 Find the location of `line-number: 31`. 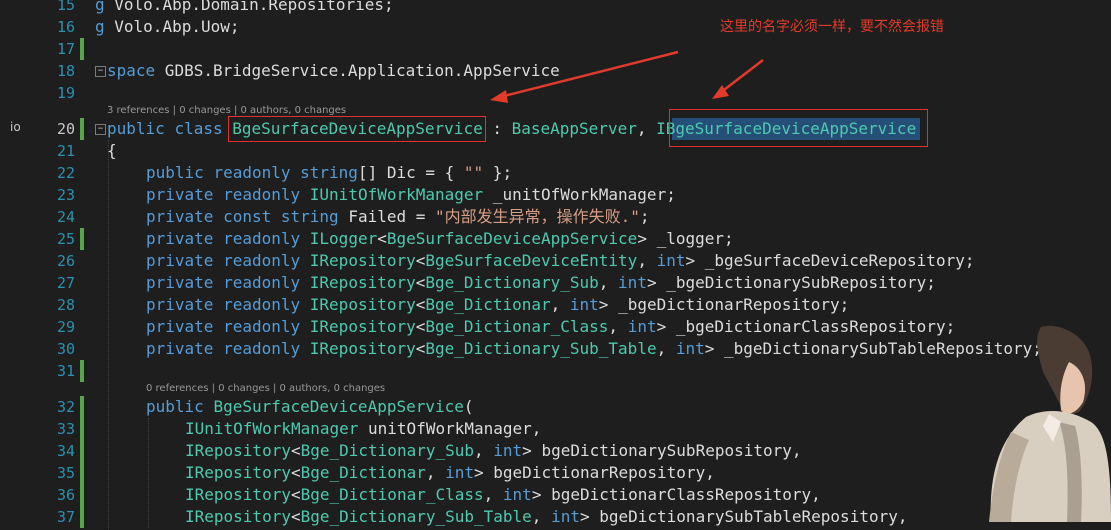

line-number: 31 is located at coordinates (65, 371).